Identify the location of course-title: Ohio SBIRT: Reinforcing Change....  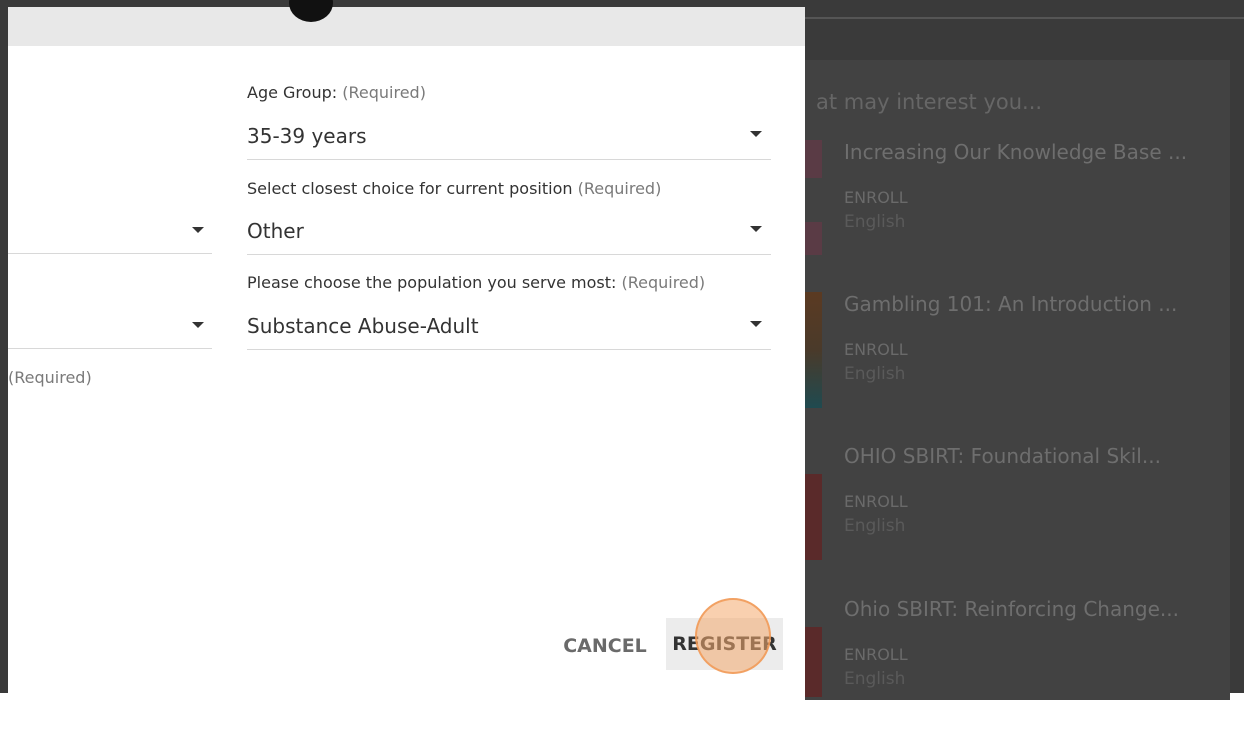
(1011, 609).